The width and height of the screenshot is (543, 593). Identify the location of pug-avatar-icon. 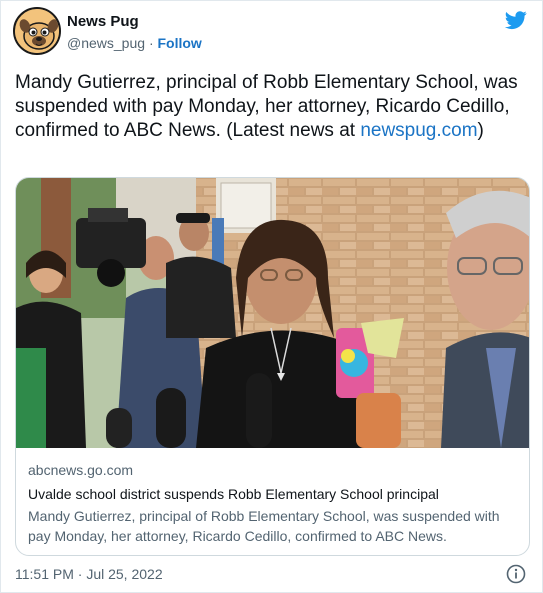
(37, 31).